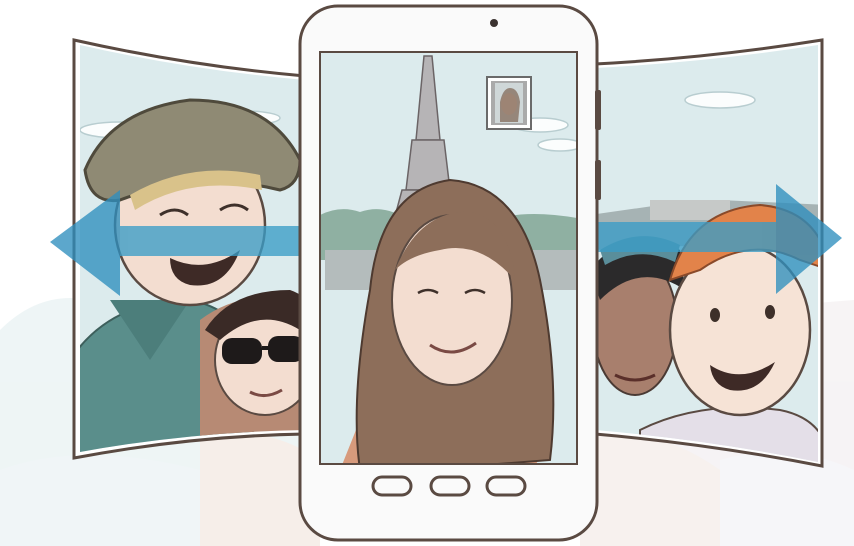 The image size is (854, 546). What do you see at coordinates (494, 23) in the screenshot?
I see `front-camera-icon` at bounding box center [494, 23].